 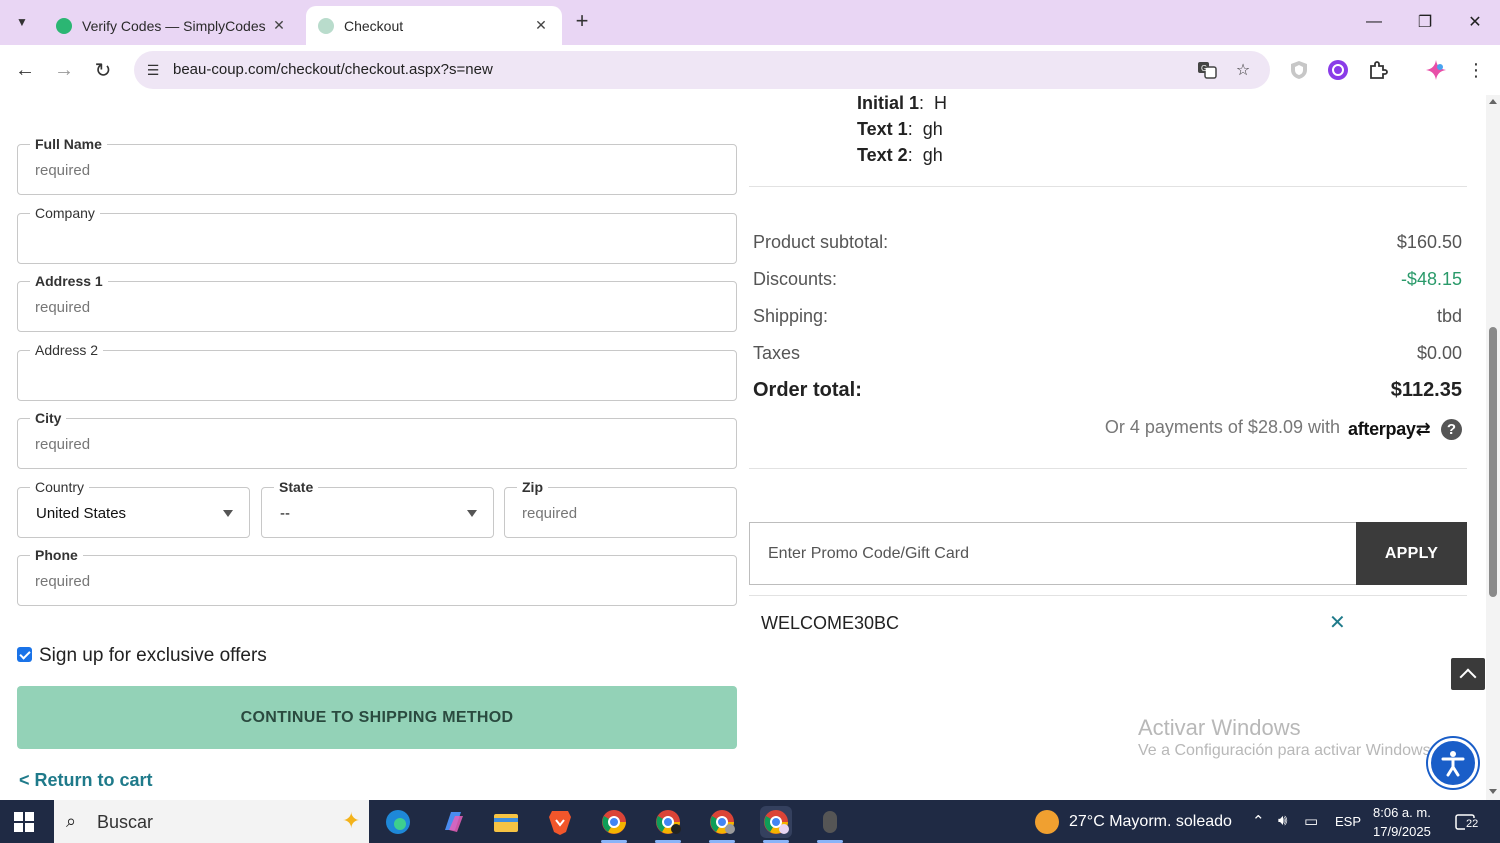 I want to click on windows-taskbar: ⌕ Buscar ✦, so click(x=750, y=821).